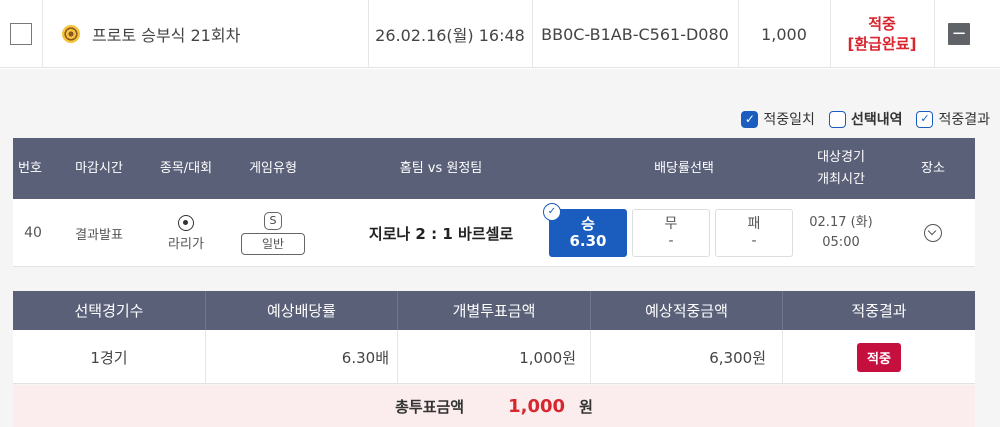  Describe the element at coordinates (882, 44) in the screenshot. I see `status-refund: [환급완료]` at that location.